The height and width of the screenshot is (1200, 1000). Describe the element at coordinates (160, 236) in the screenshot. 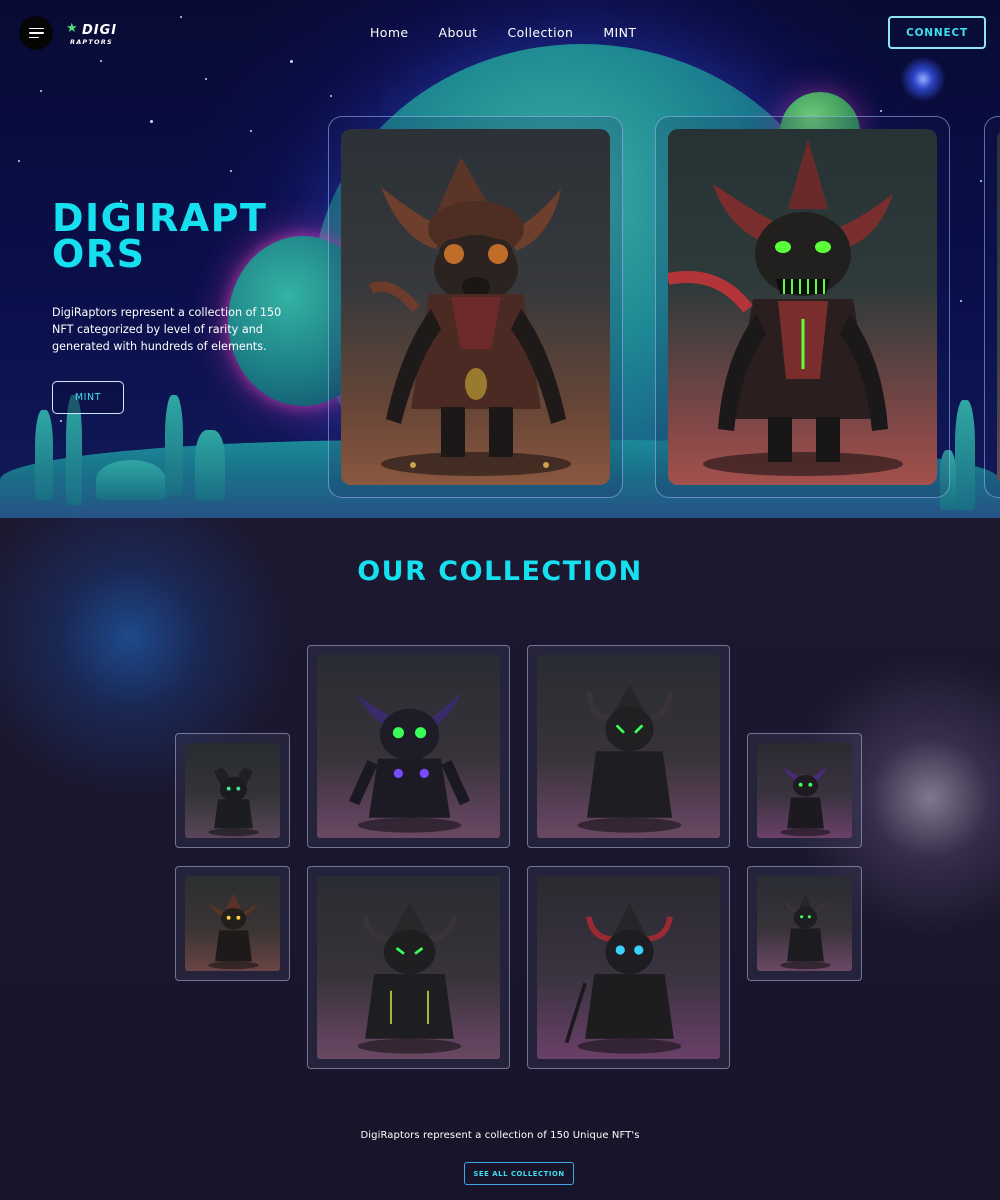

I see `hero-title: DIGIRAPTORS` at that location.